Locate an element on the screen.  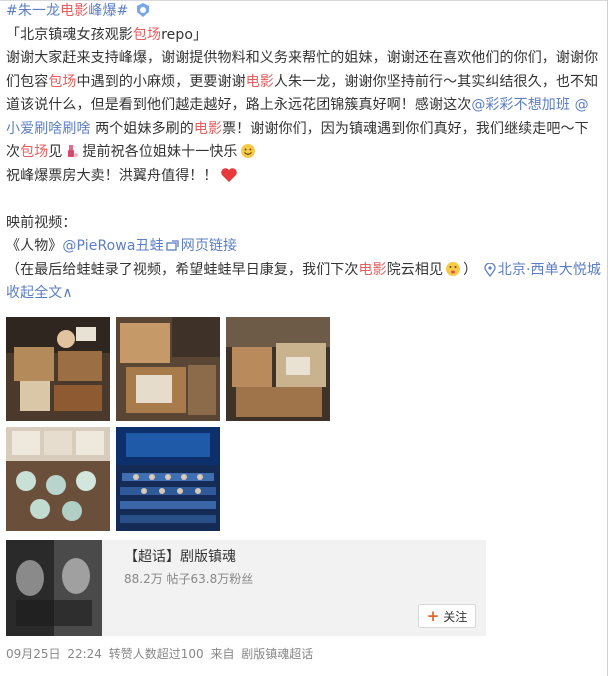
post-footer-meta: 09月25日 22:24 转赞人数超过100 来自 剧版镇魂超话 is located at coordinates (160, 654).